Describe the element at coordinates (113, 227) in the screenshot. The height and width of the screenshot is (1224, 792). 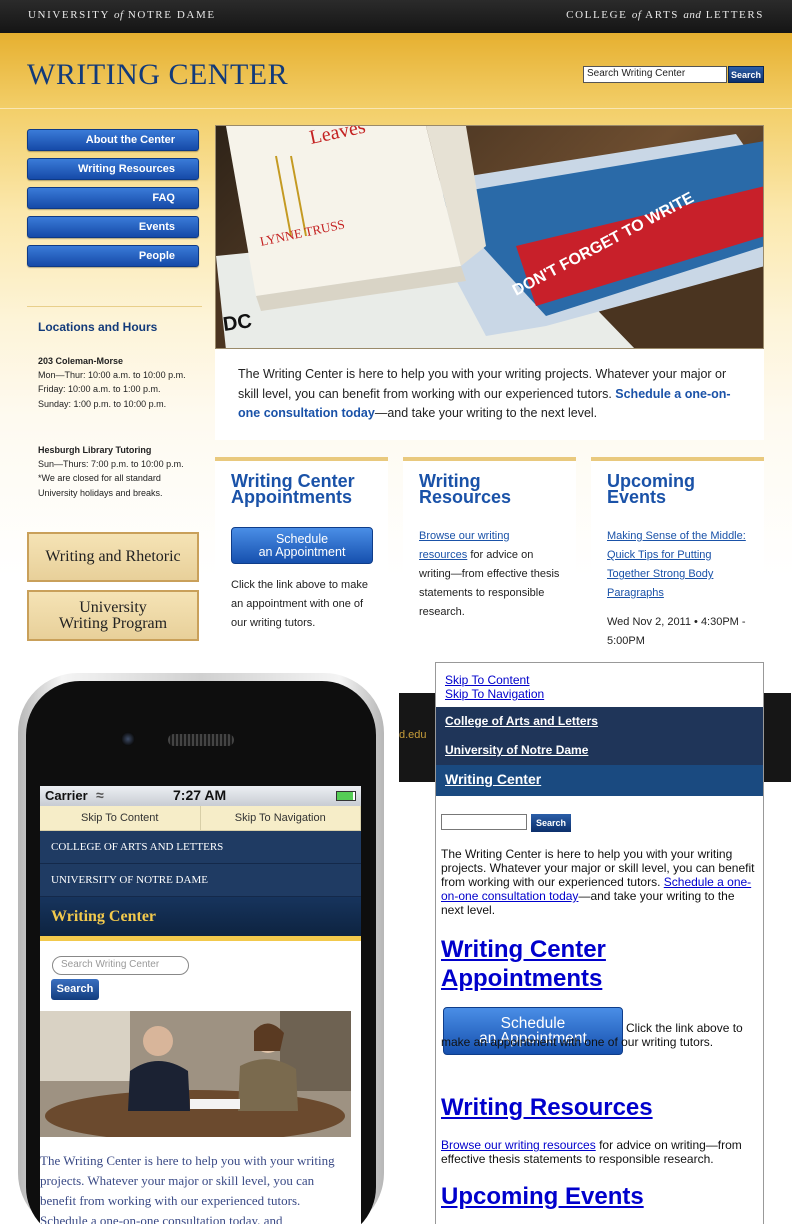
I see `nav-events: Events` at that location.